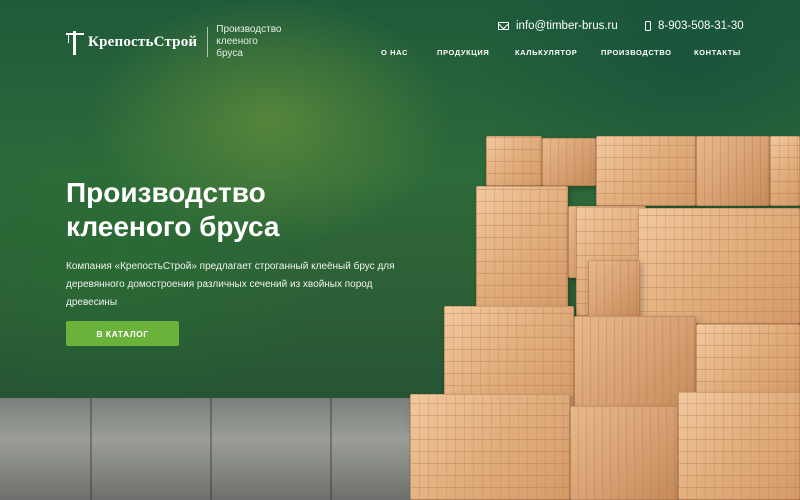  What do you see at coordinates (166, 192) in the screenshot?
I see `headline-line-1: Производство` at bounding box center [166, 192].